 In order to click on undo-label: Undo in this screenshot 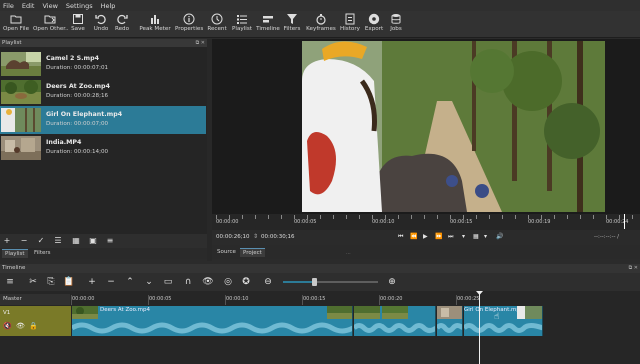, I will do `click(101, 29)`.